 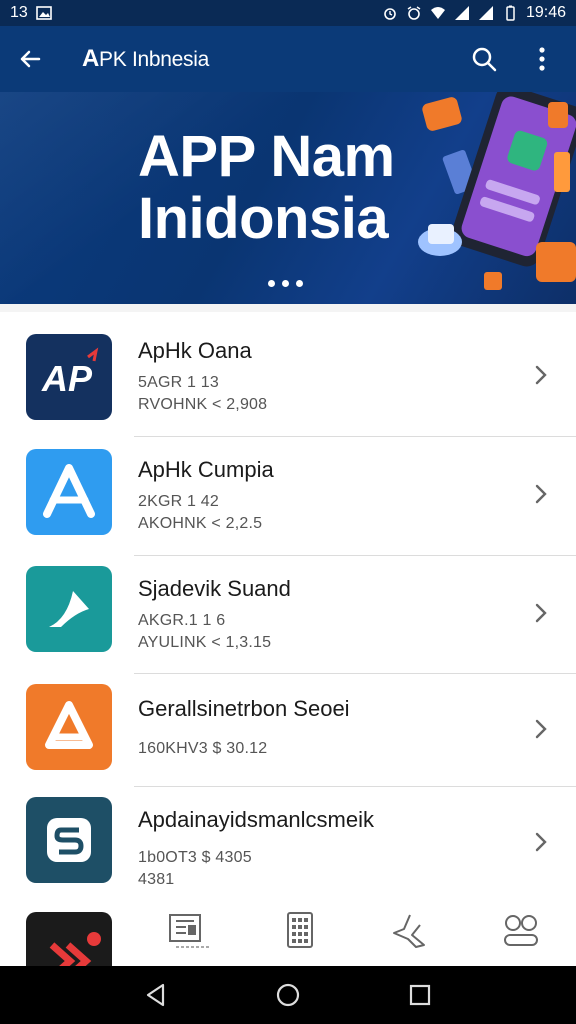 I want to click on banner-title-line1: APP Nam, so click(x=266, y=156).